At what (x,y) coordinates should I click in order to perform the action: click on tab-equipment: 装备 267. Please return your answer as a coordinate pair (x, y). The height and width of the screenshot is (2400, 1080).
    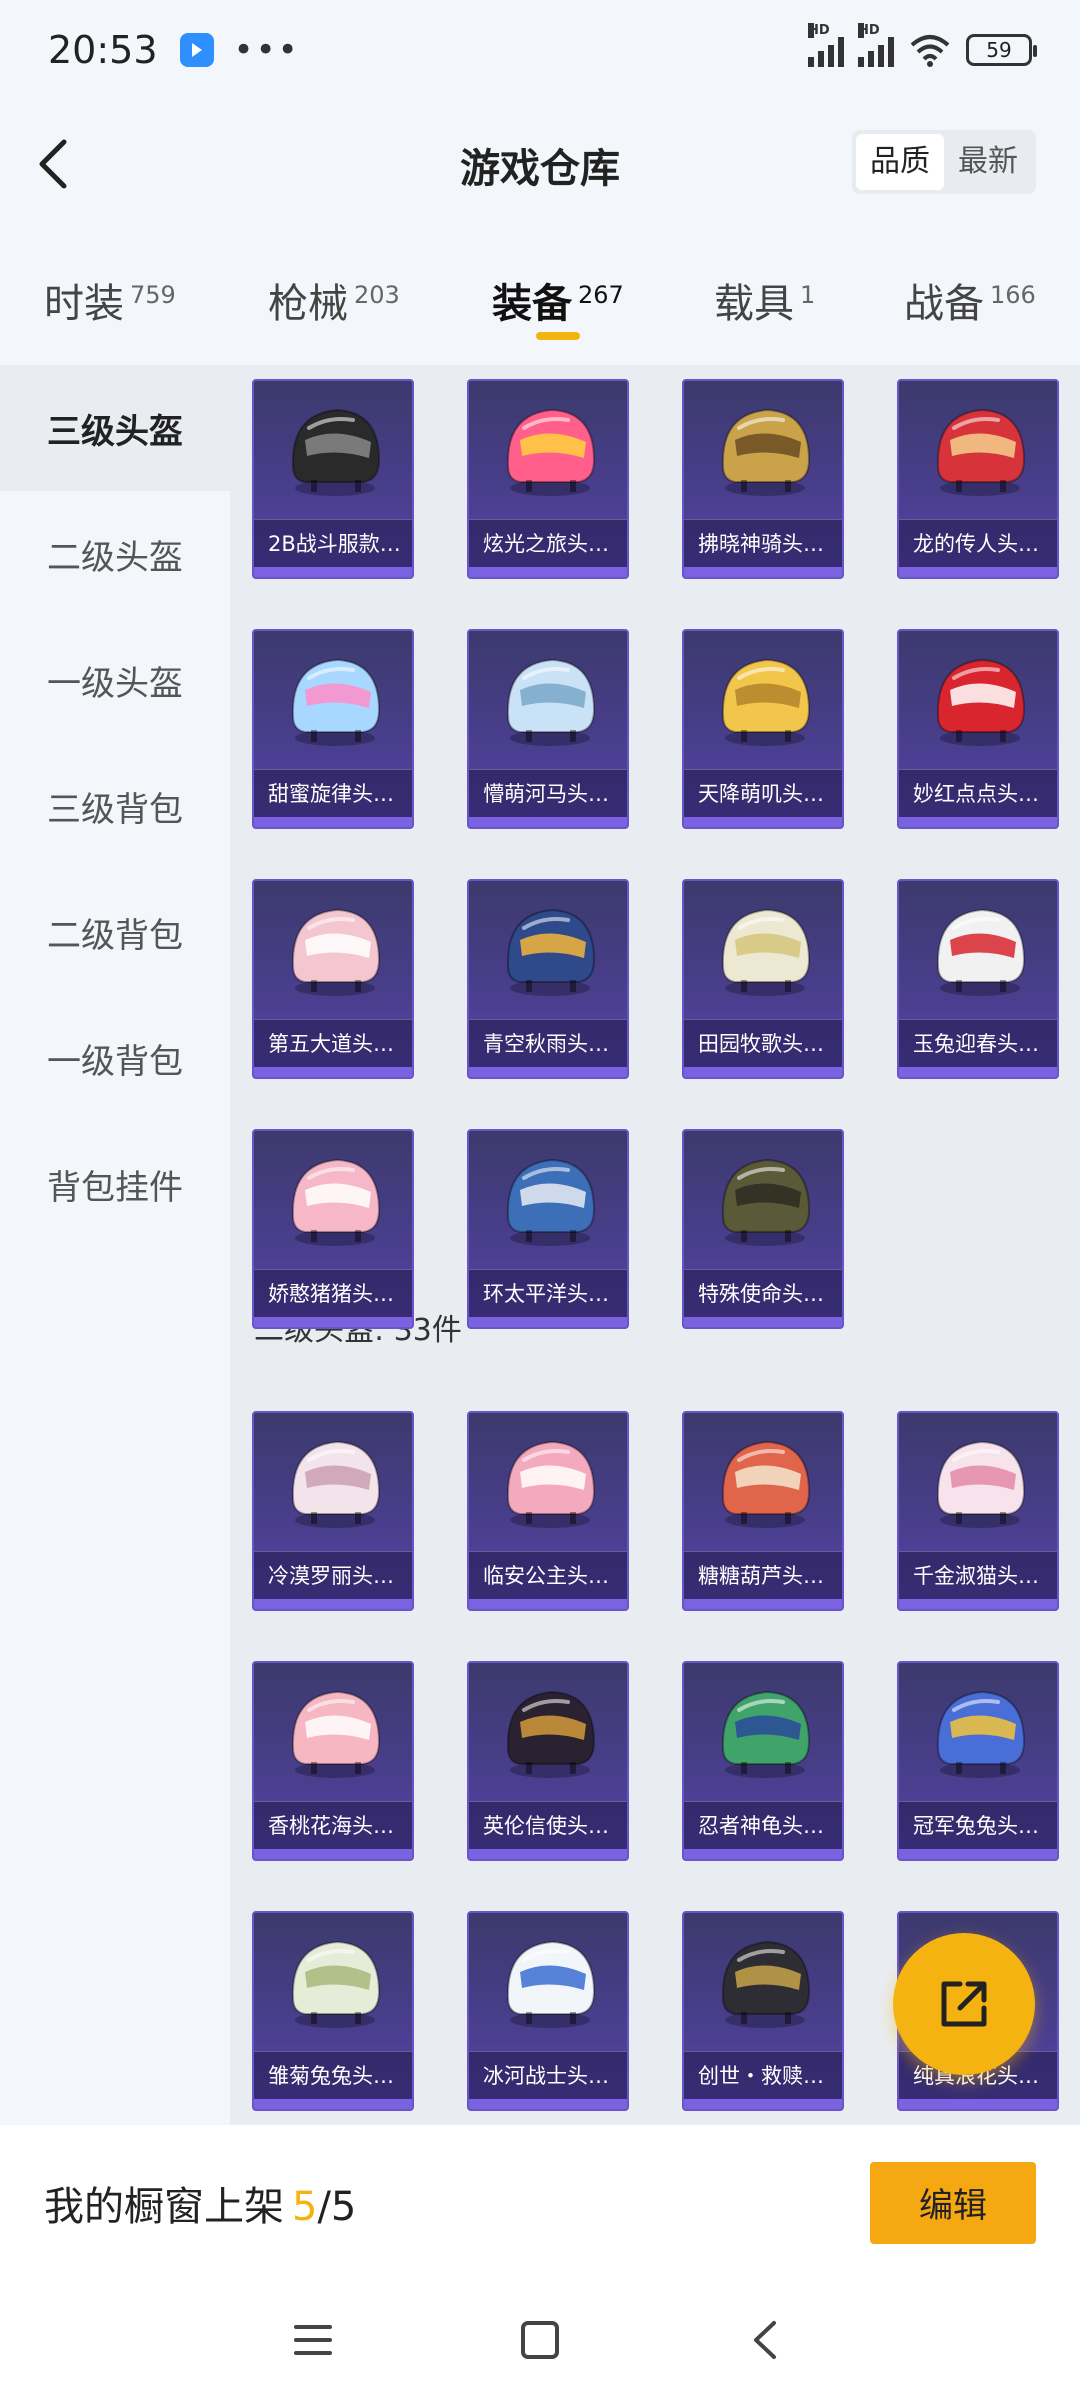
    Looking at the image, I should click on (558, 300).